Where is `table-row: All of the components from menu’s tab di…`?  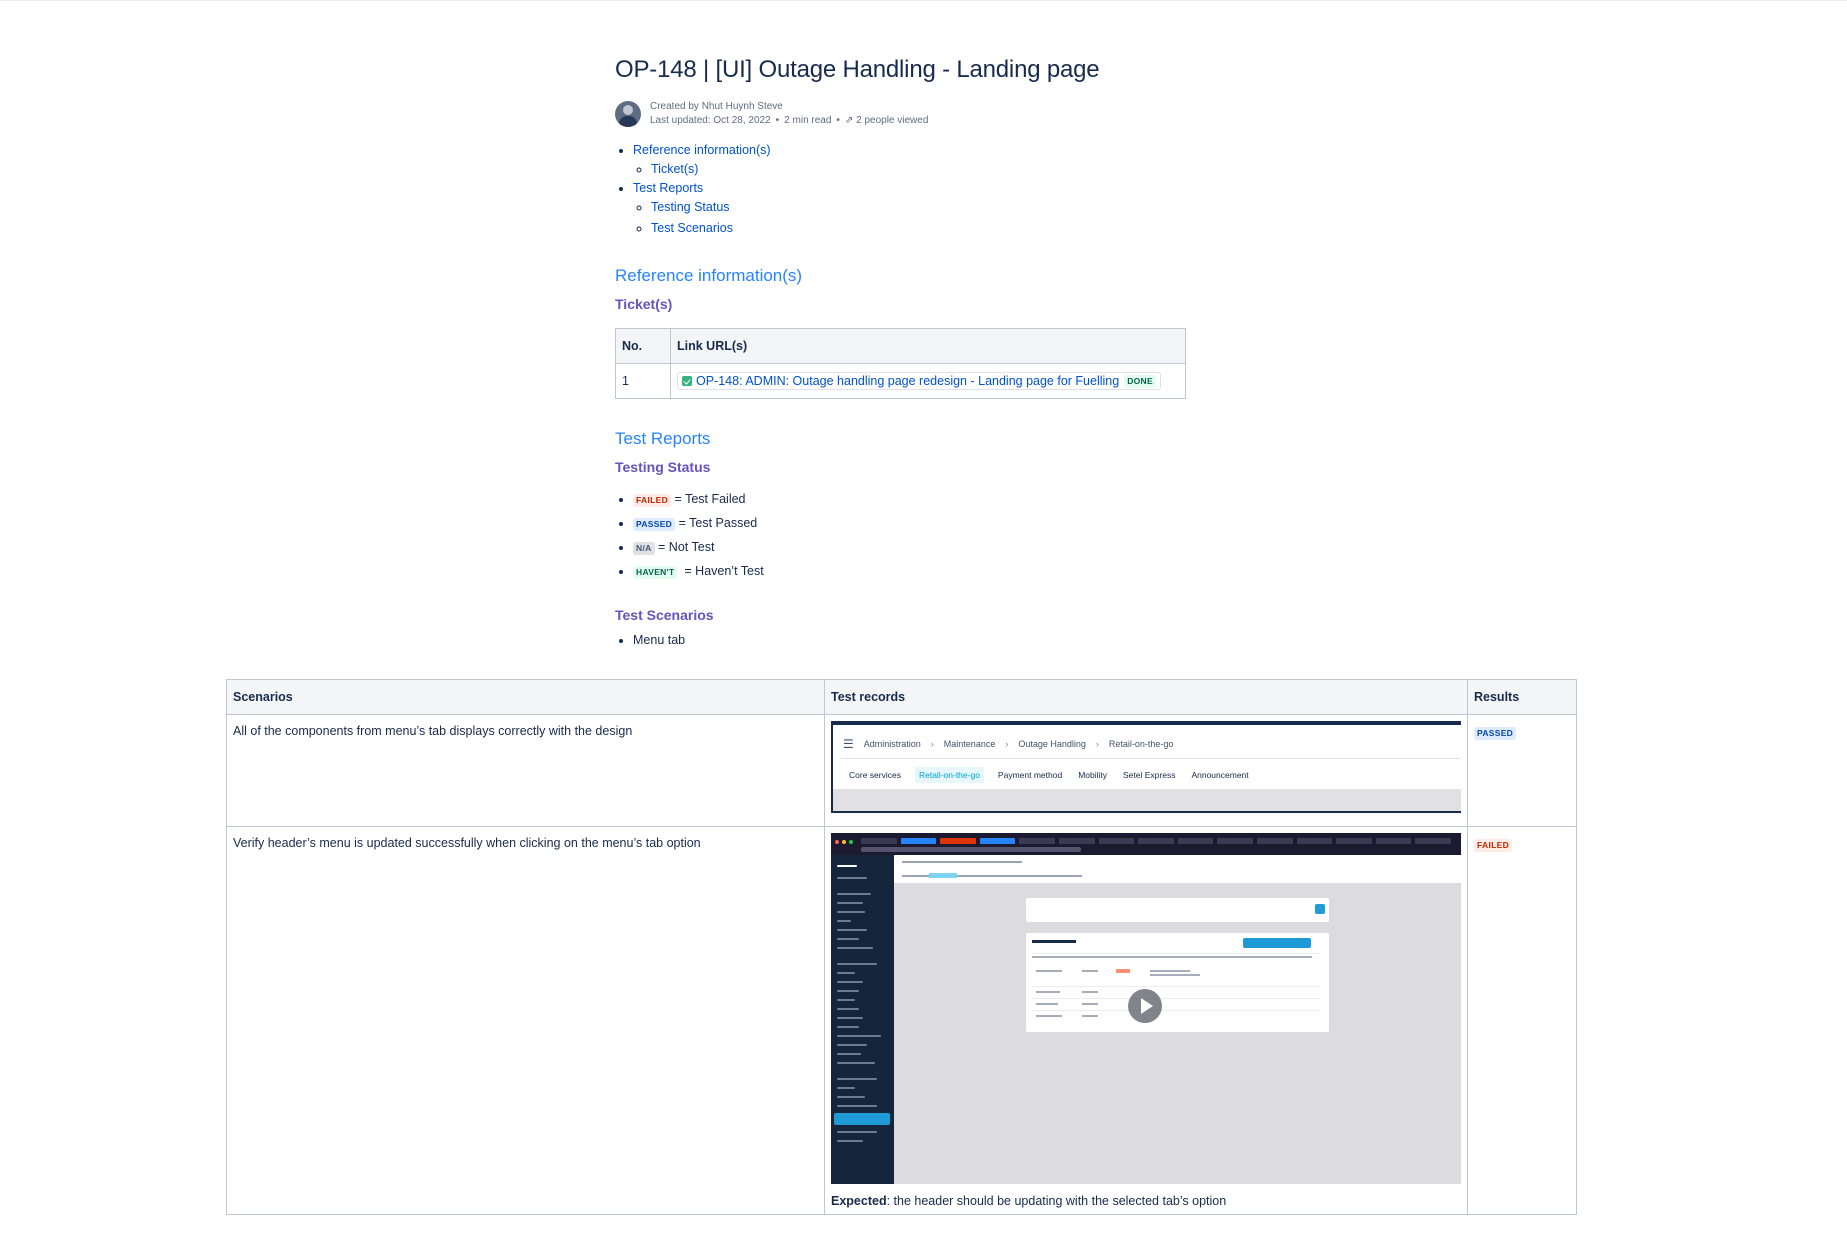 table-row: All of the components from menu’s tab di… is located at coordinates (901, 770).